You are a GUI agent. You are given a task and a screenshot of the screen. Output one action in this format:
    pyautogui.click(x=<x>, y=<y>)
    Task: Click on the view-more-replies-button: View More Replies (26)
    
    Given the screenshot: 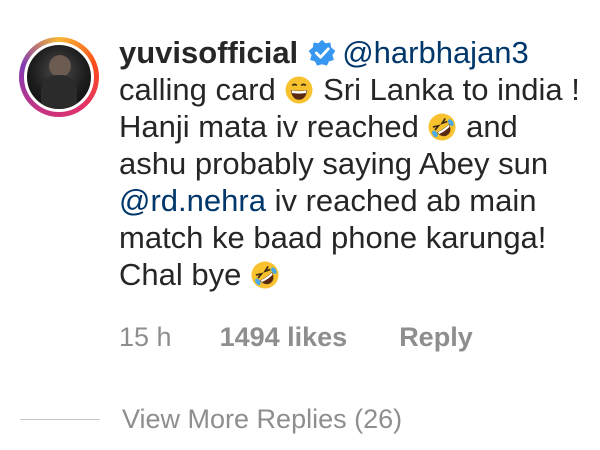 What is the action you would take?
    pyautogui.click(x=262, y=419)
    